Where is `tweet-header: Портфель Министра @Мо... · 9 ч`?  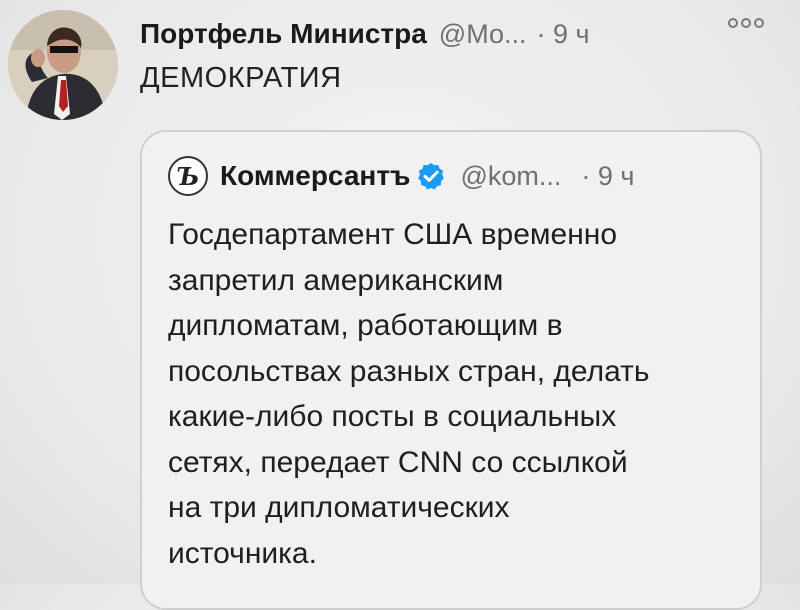 tweet-header: Портфель Министра @Мо... · 9 ч is located at coordinates (460, 34).